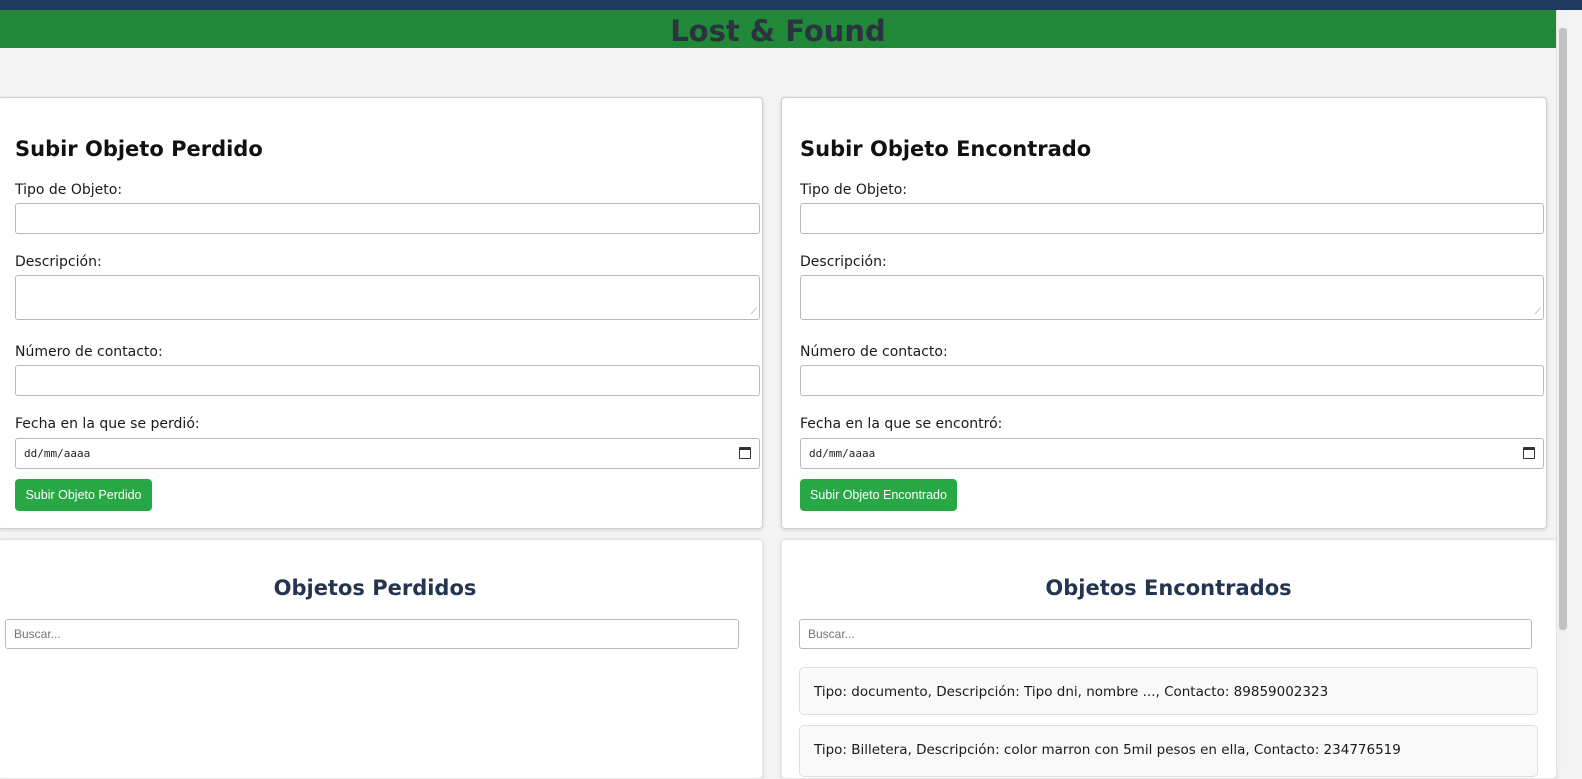 The height and width of the screenshot is (779, 1582). What do you see at coordinates (1172, 380) in the screenshot?
I see `found-contact-input` at bounding box center [1172, 380].